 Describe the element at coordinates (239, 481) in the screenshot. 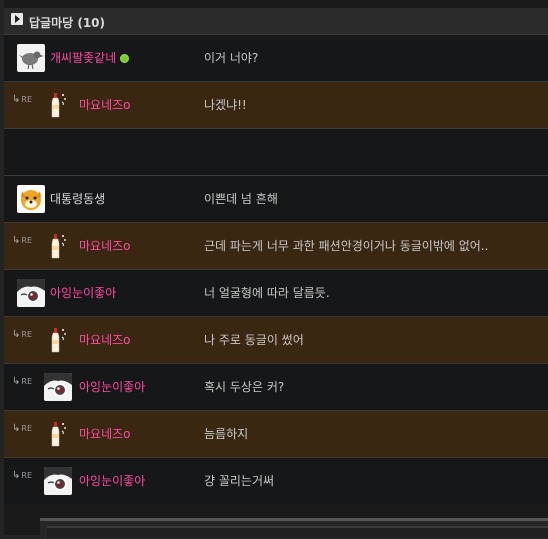

I see `comment-text: 걍 꼴리는거써` at that location.